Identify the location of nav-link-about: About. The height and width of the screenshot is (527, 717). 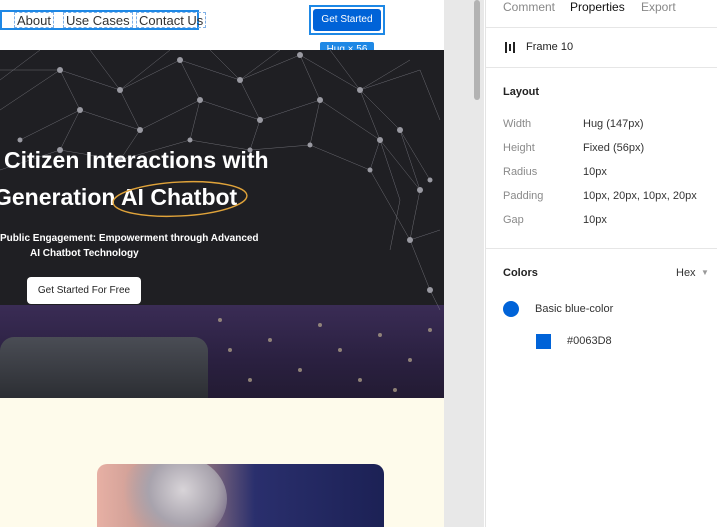
(34, 20).